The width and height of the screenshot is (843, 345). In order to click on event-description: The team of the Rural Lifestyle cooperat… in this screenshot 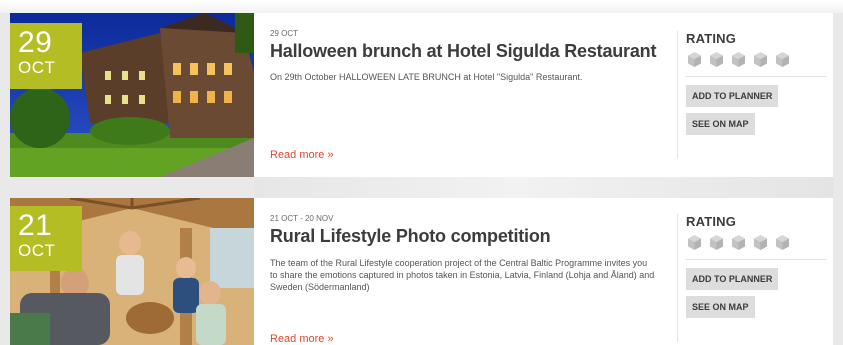, I will do `click(462, 275)`.